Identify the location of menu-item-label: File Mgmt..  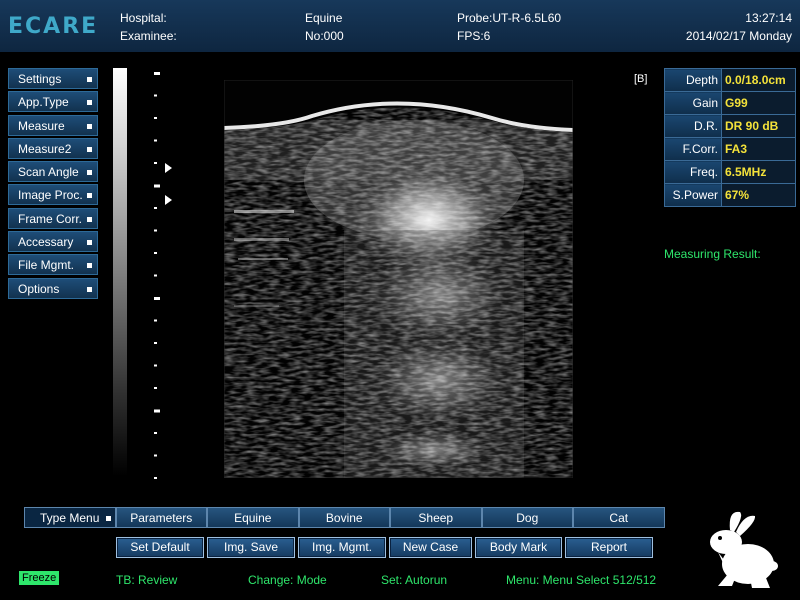
(46, 265).